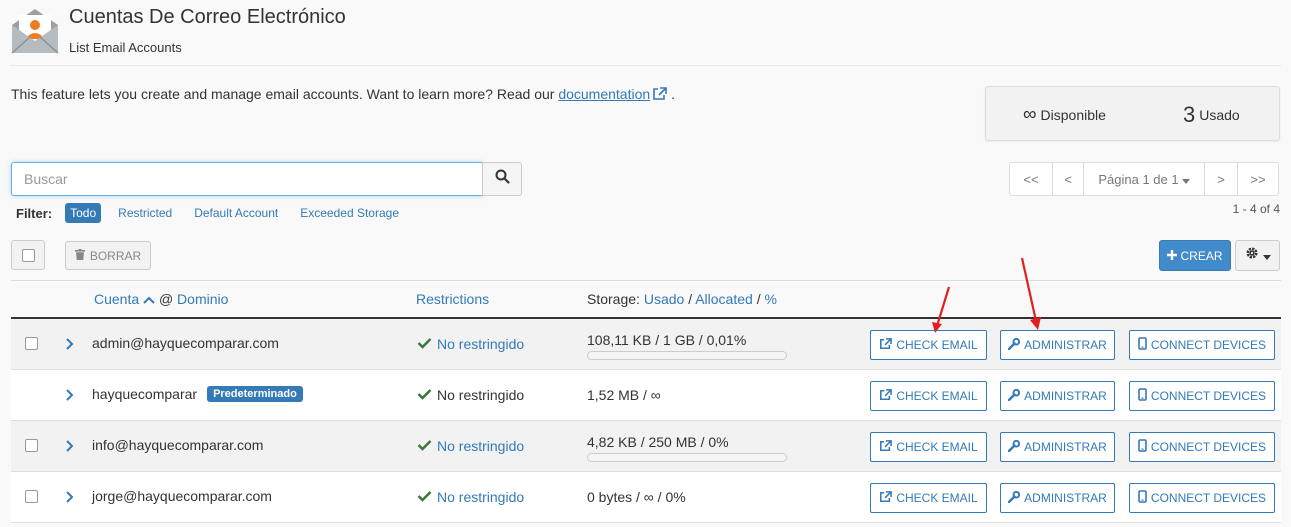 The image size is (1291, 527). I want to click on prev-page-button: <, so click(1068, 179).